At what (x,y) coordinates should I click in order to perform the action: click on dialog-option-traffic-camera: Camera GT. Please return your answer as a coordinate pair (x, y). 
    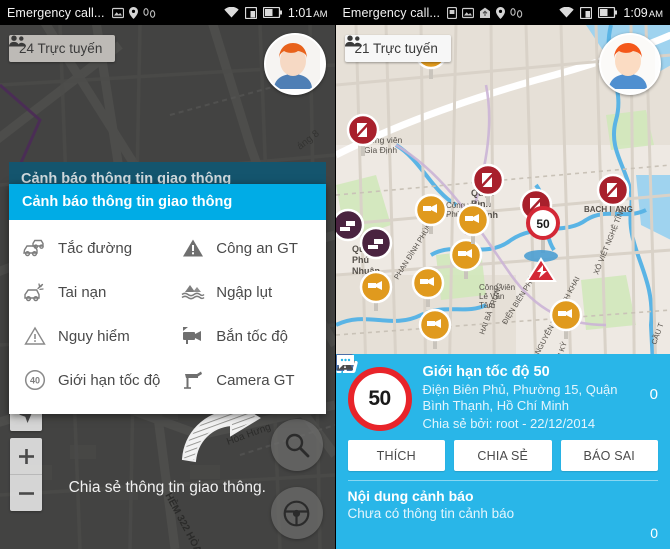
    Looking at the image, I should click on (246, 380).